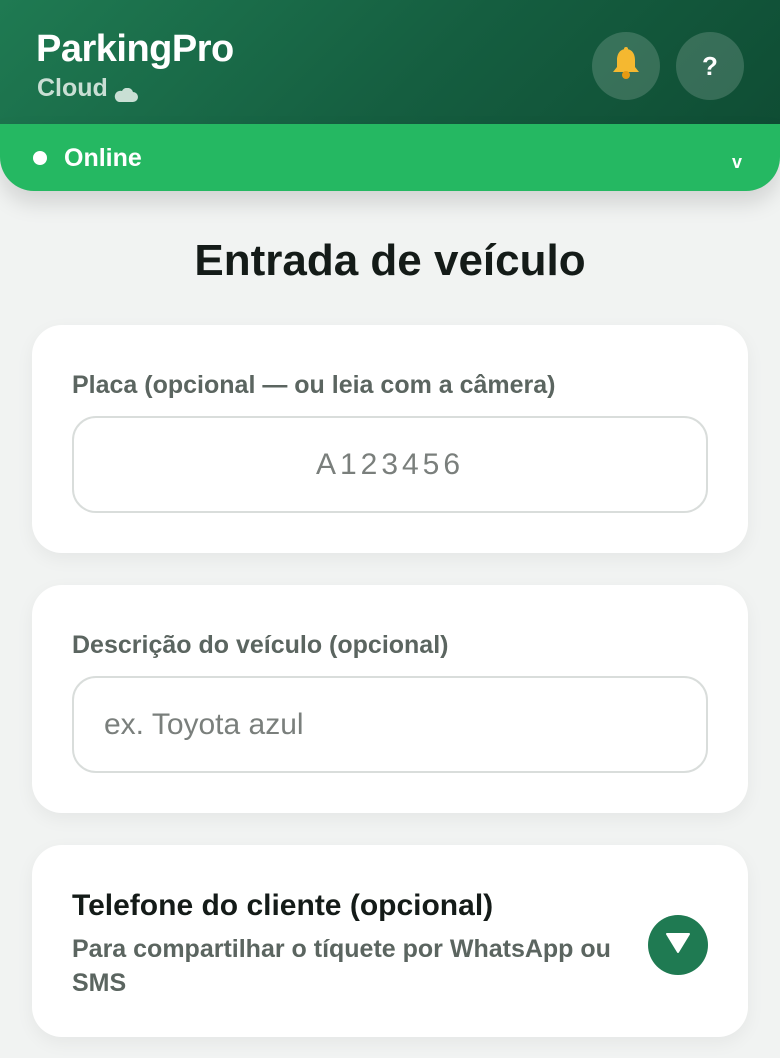  What do you see at coordinates (314, 385) in the screenshot?
I see `plate-label: Placa (opcional — ou leia com a câmera)` at bounding box center [314, 385].